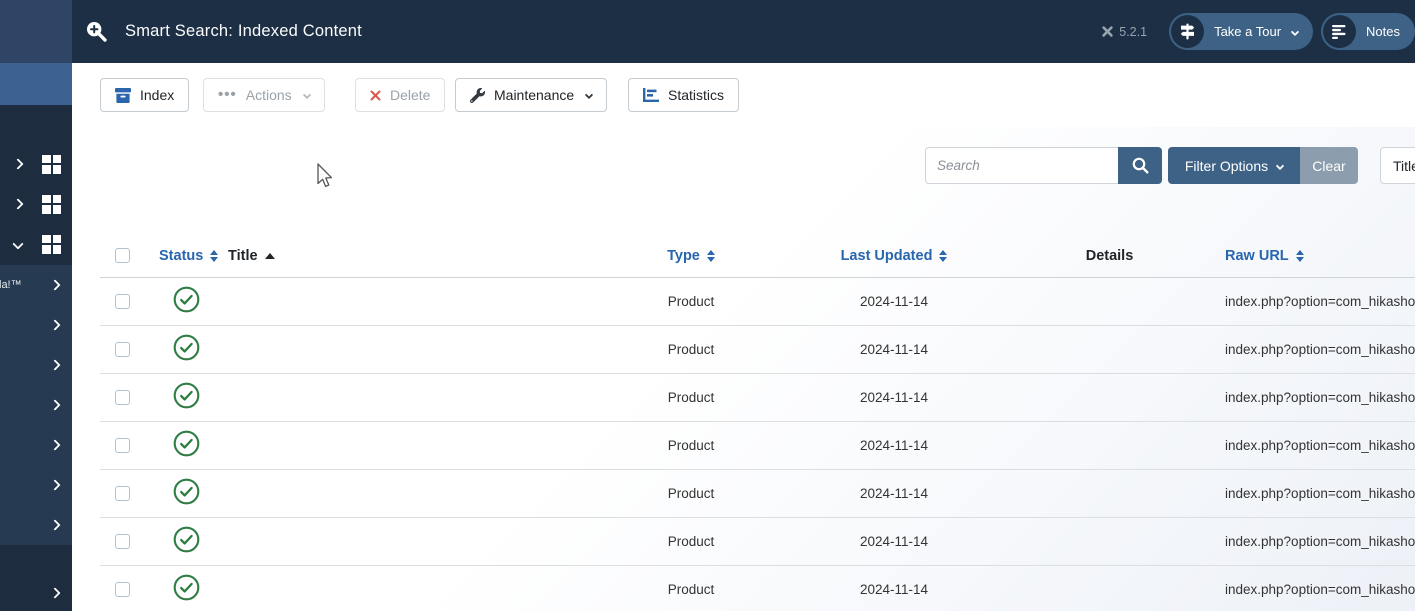 The image size is (1415, 611). I want to click on take-a-tour-label: Take a Tour, so click(1248, 31).